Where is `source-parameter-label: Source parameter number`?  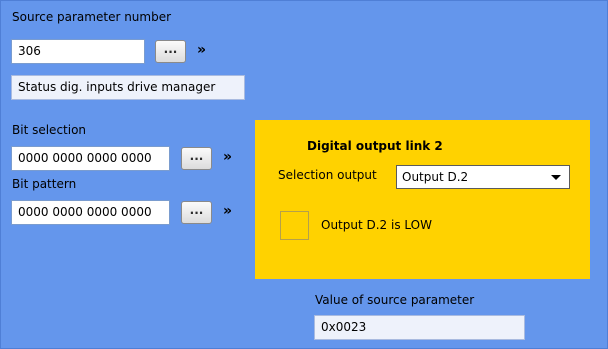
source-parameter-label: Source parameter number is located at coordinates (92, 17).